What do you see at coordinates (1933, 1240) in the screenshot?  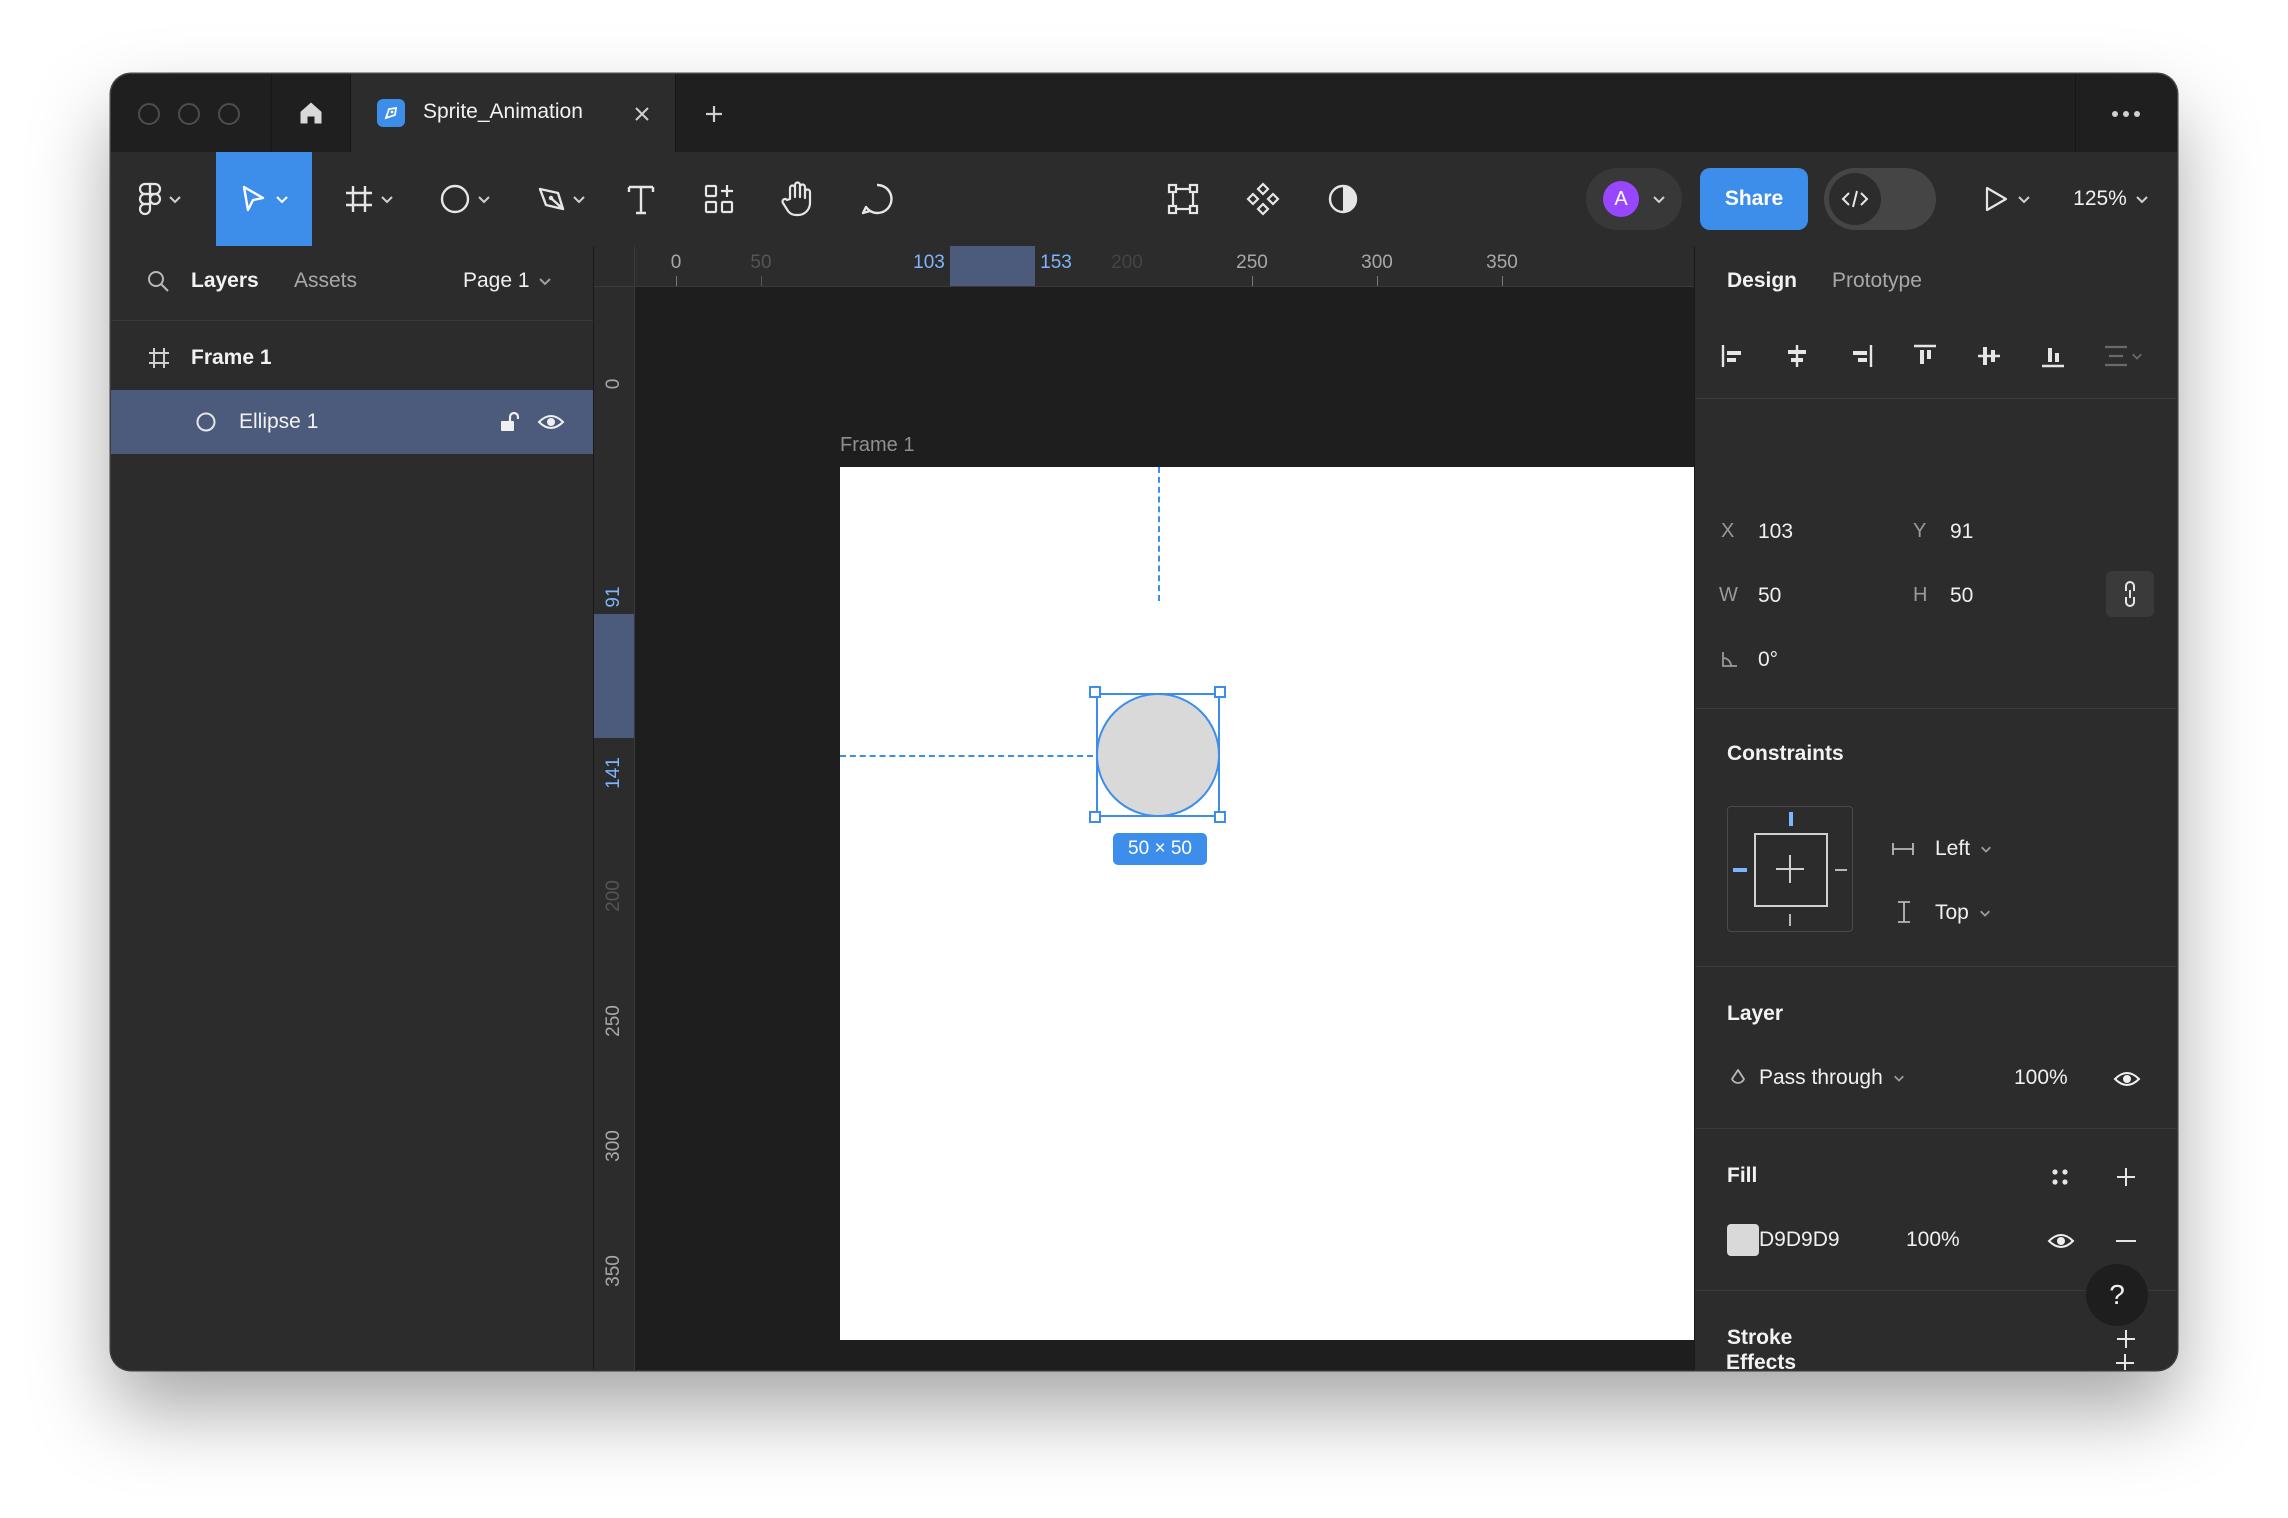 I see `fill-opacity-input: 100%` at bounding box center [1933, 1240].